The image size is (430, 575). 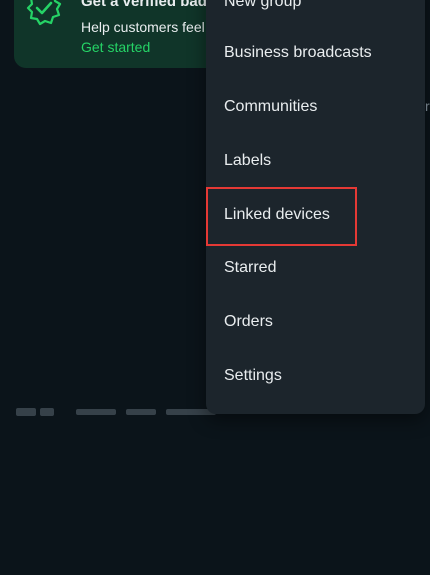 What do you see at coordinates (116, 412) in the screenshot?
I see `ghosted-list-row` at bounding box center [116, 412].